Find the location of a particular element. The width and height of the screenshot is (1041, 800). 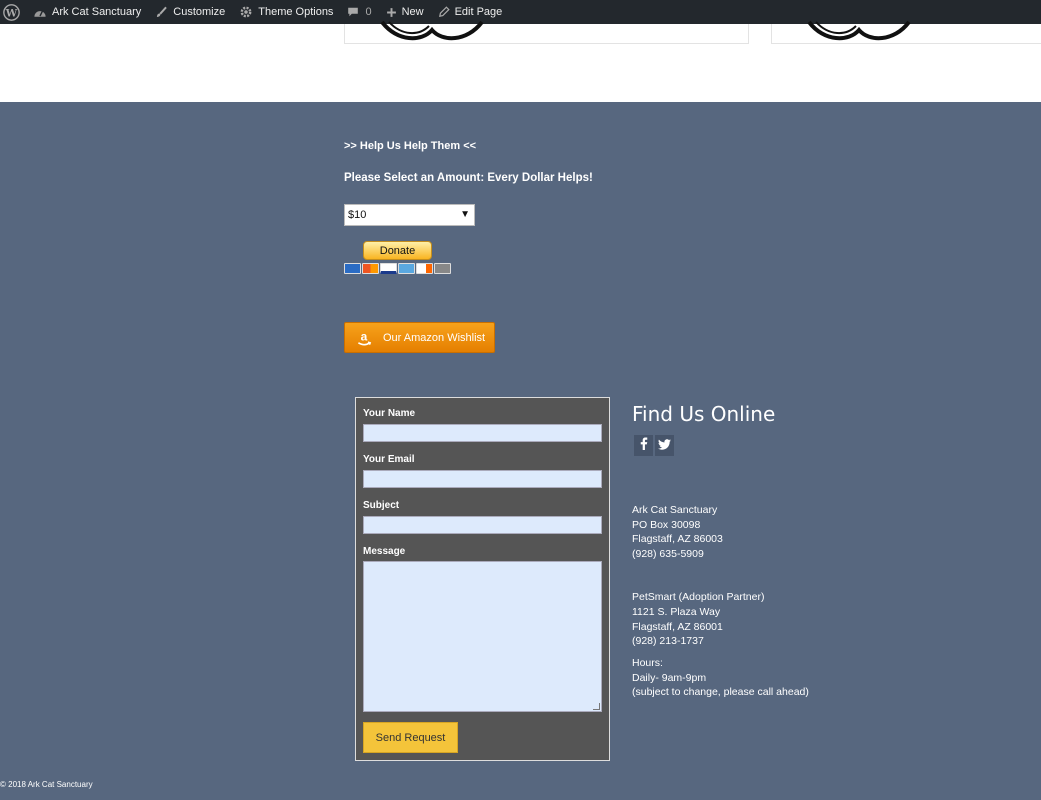

address-line: Flagstaff, AZ 86001 is located at coordinates (677, 627).